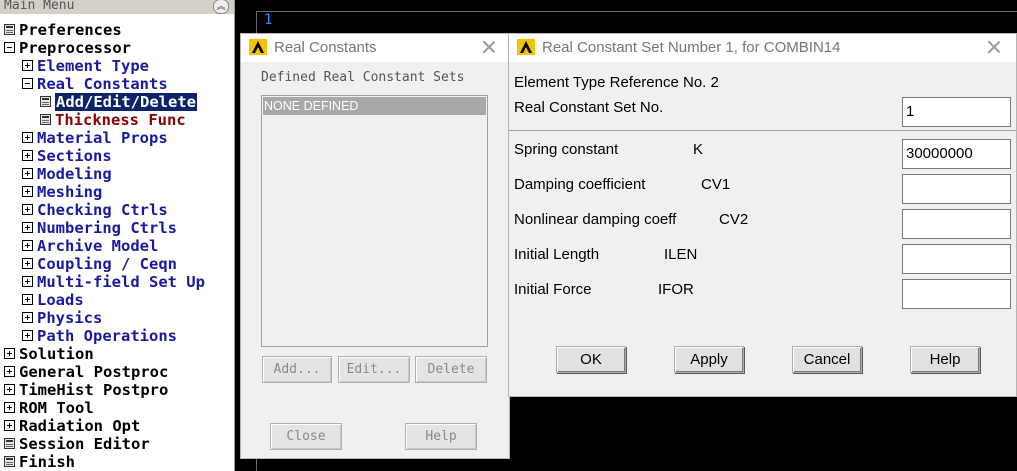  What do you see at coordinates (221, 7) in the screenshot?
I see `collapse-menu-button: ︽` at bounding box center [221, 7].